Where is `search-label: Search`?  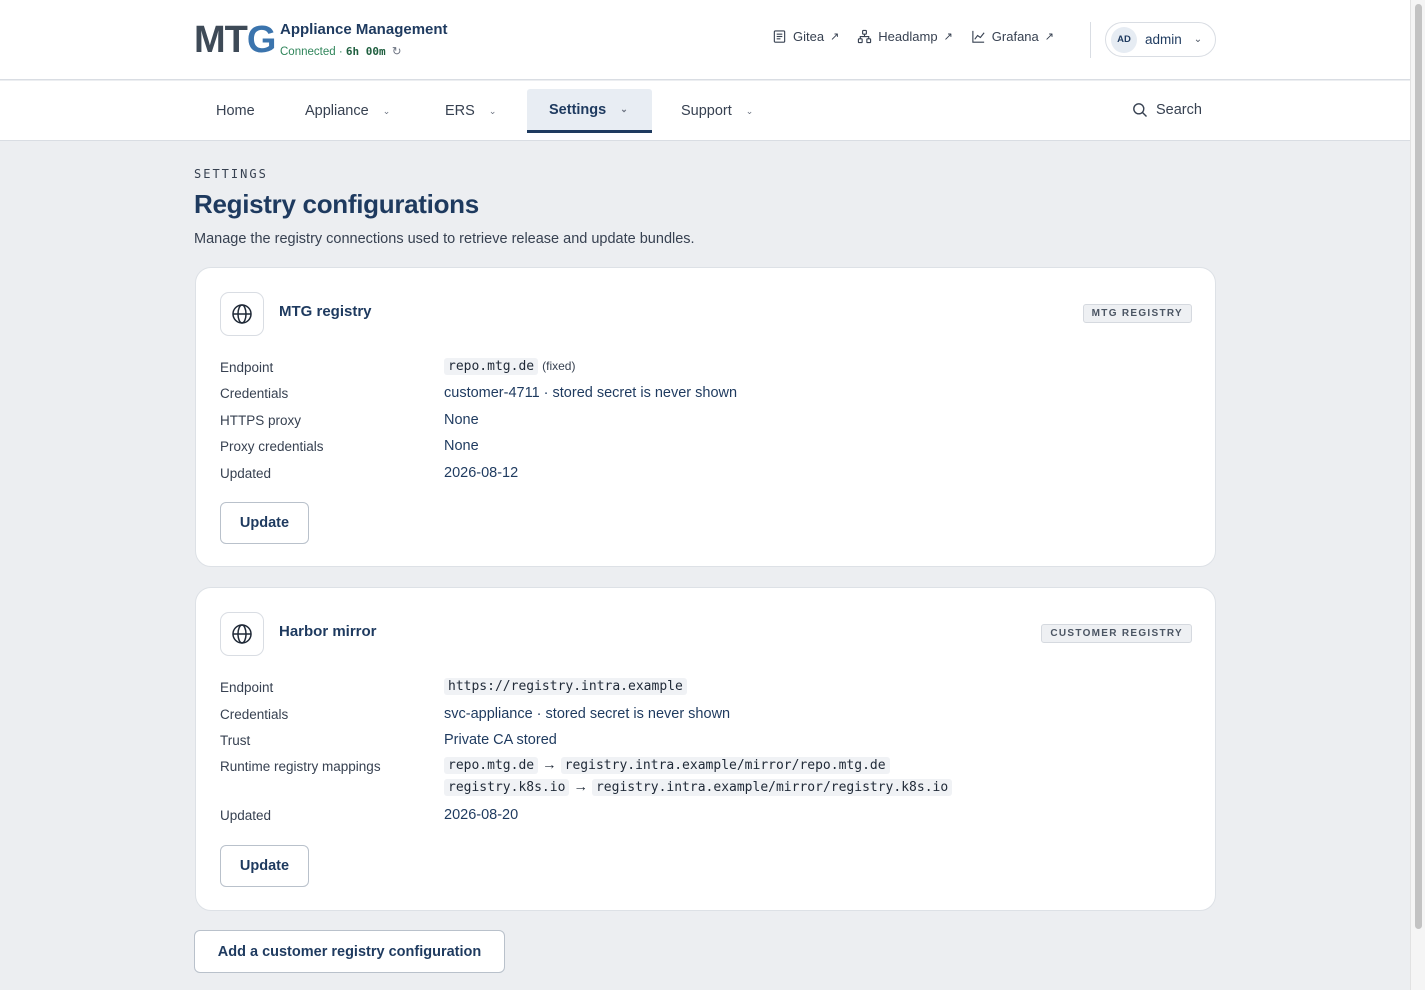
search-label: Search is located at coordinates (1179, 110).